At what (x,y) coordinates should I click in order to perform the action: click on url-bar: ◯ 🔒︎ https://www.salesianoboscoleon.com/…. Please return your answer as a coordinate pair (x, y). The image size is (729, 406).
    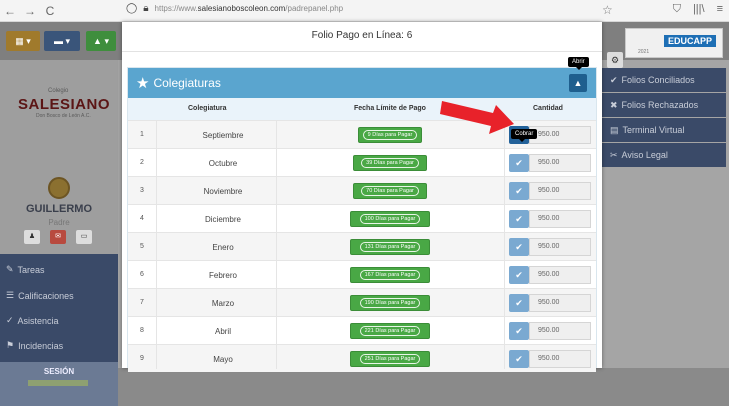
    Looking at the image, I should click on (234, 8).